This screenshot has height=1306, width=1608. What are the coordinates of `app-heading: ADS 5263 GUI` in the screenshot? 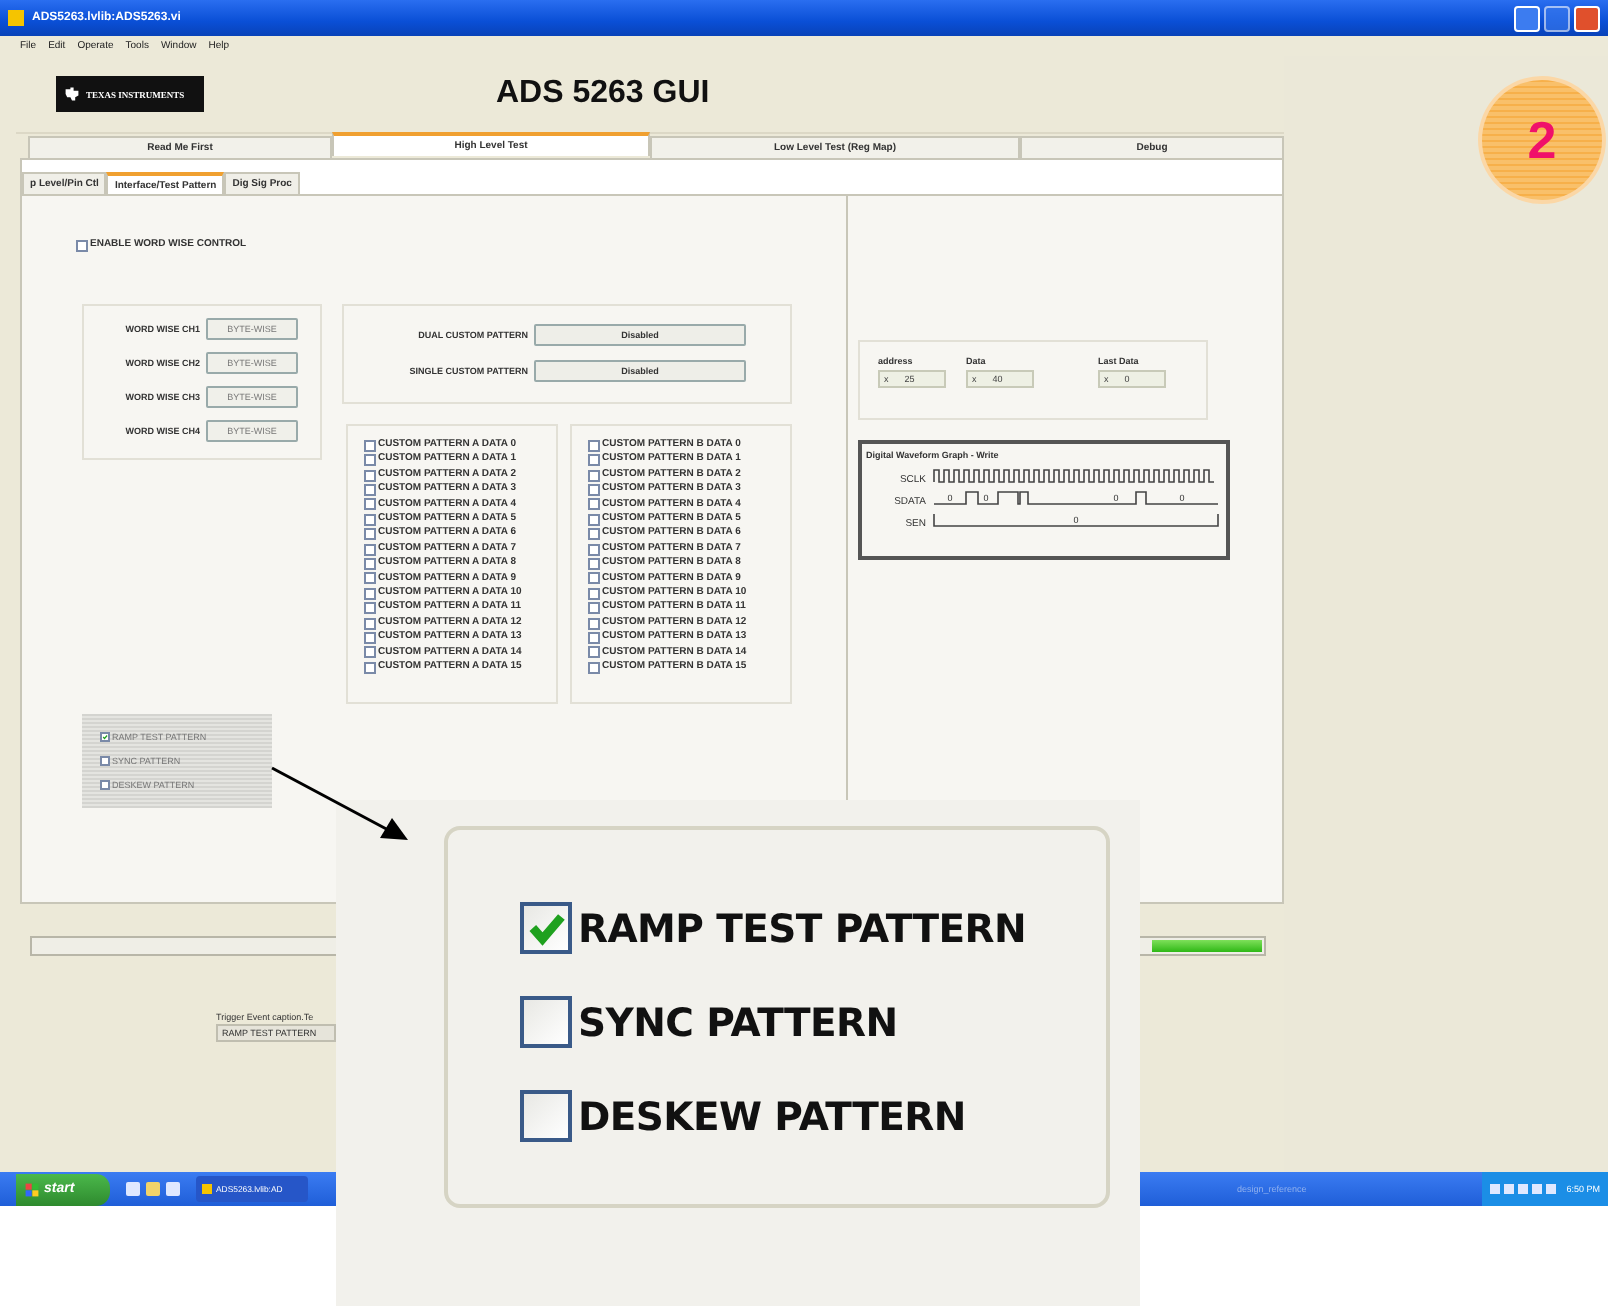 It's located at (603, 94).